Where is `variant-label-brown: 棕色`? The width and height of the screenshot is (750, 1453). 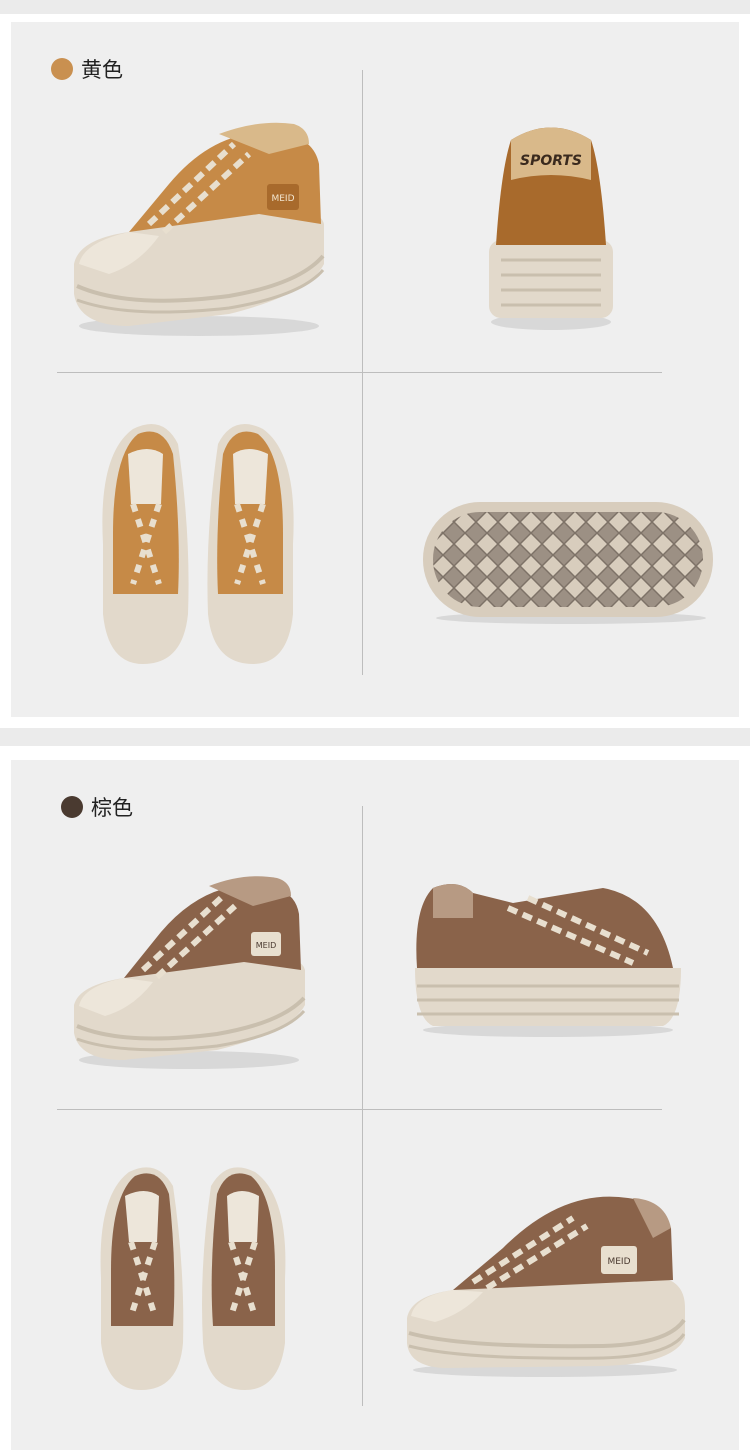
variant-label-brown: 棕色 is located at coordinates (97, 807).